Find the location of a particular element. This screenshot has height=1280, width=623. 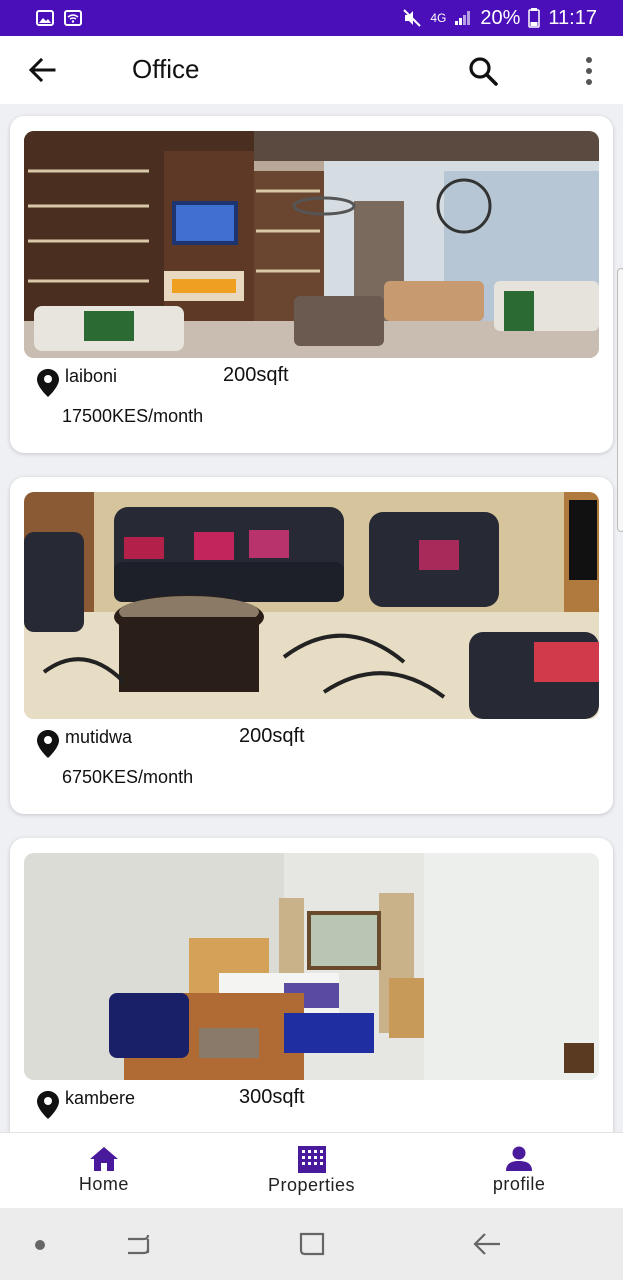

back-nav-icon is located at coordinates (487, 1244).